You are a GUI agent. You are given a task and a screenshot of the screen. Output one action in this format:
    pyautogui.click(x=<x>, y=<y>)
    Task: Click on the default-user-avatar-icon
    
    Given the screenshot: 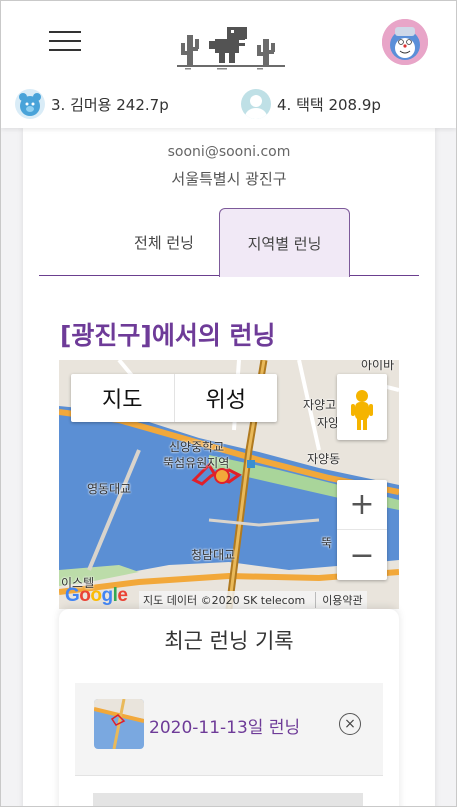 What is the action you would take?
    pyautogui.click(x=256, y=104)
    